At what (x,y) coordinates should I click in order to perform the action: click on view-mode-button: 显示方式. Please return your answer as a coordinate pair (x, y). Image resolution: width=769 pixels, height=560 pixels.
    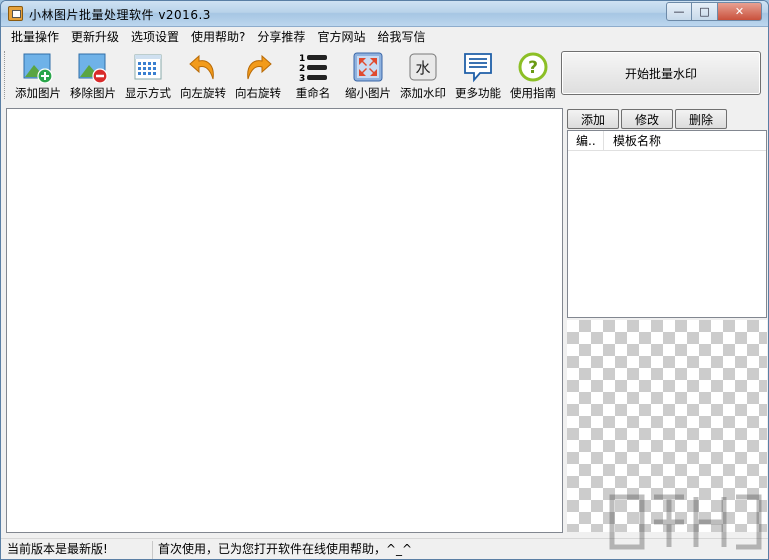
    Looking at the image, I should click on (148, 76).